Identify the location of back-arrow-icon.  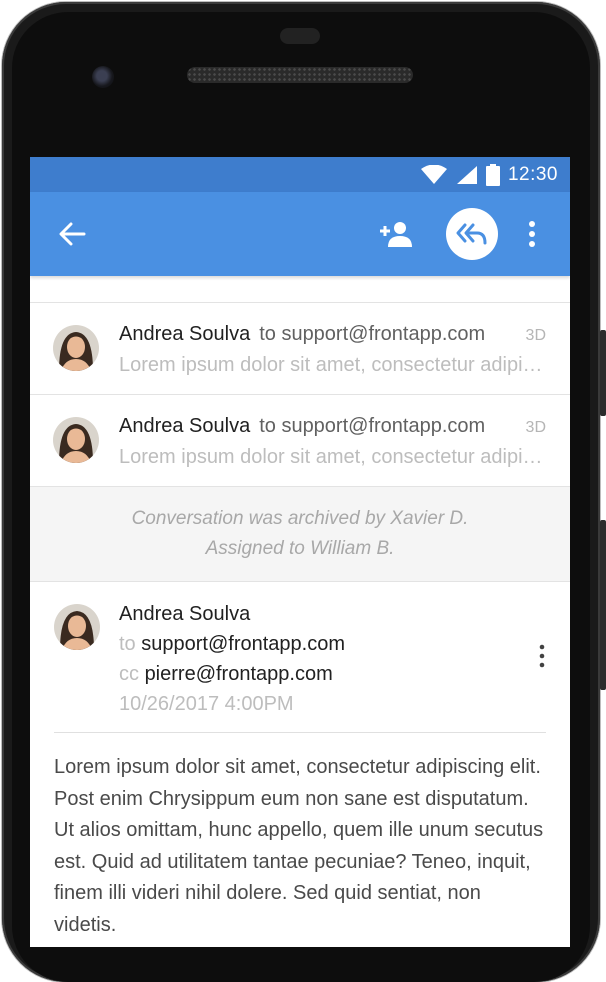
(72, 234).